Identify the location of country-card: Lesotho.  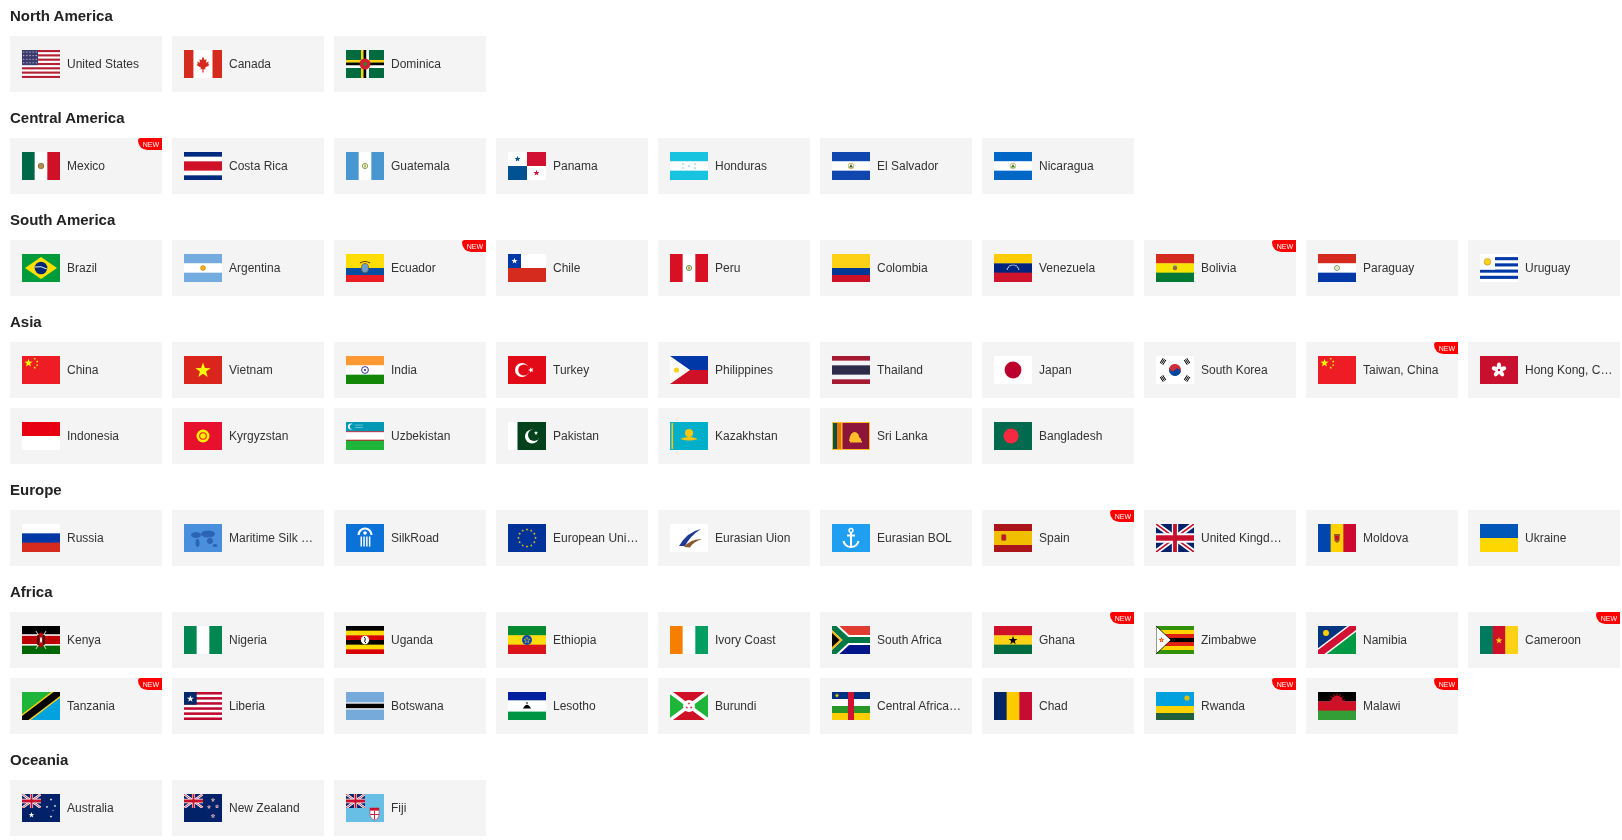
(572, 706).